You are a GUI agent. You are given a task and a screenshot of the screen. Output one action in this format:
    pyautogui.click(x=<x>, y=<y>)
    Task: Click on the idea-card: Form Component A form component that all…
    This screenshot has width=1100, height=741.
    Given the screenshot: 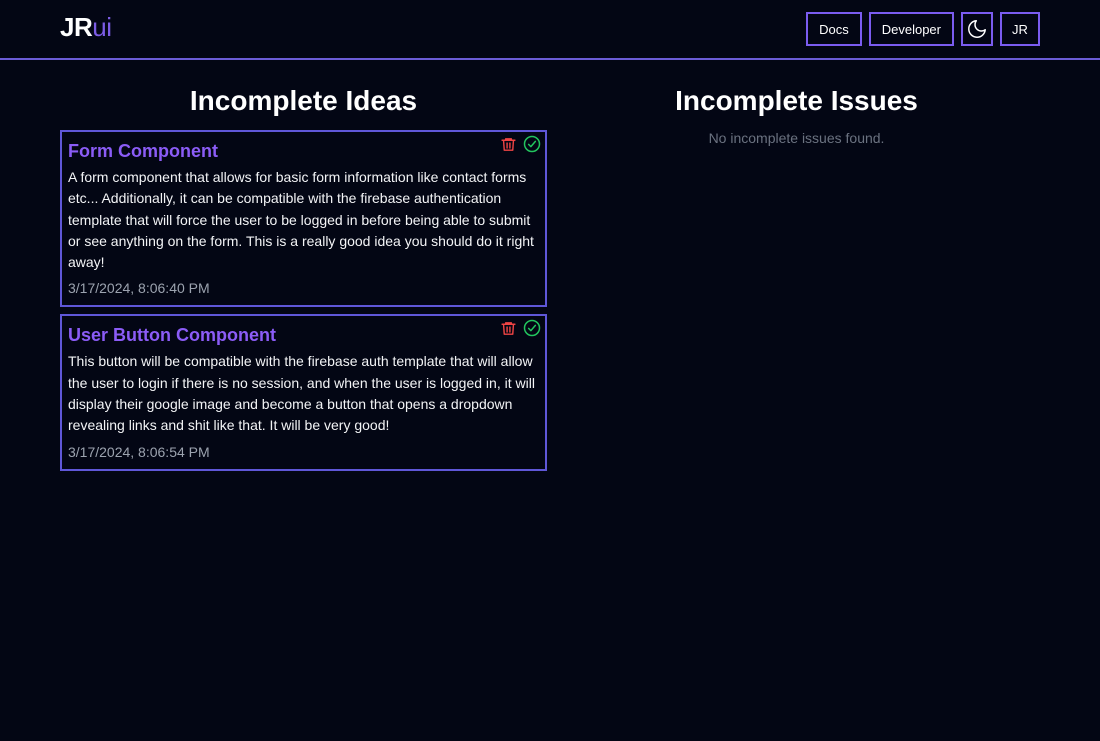 What is the action you would take?
    pyautogui.click(x=303, y=219)
    